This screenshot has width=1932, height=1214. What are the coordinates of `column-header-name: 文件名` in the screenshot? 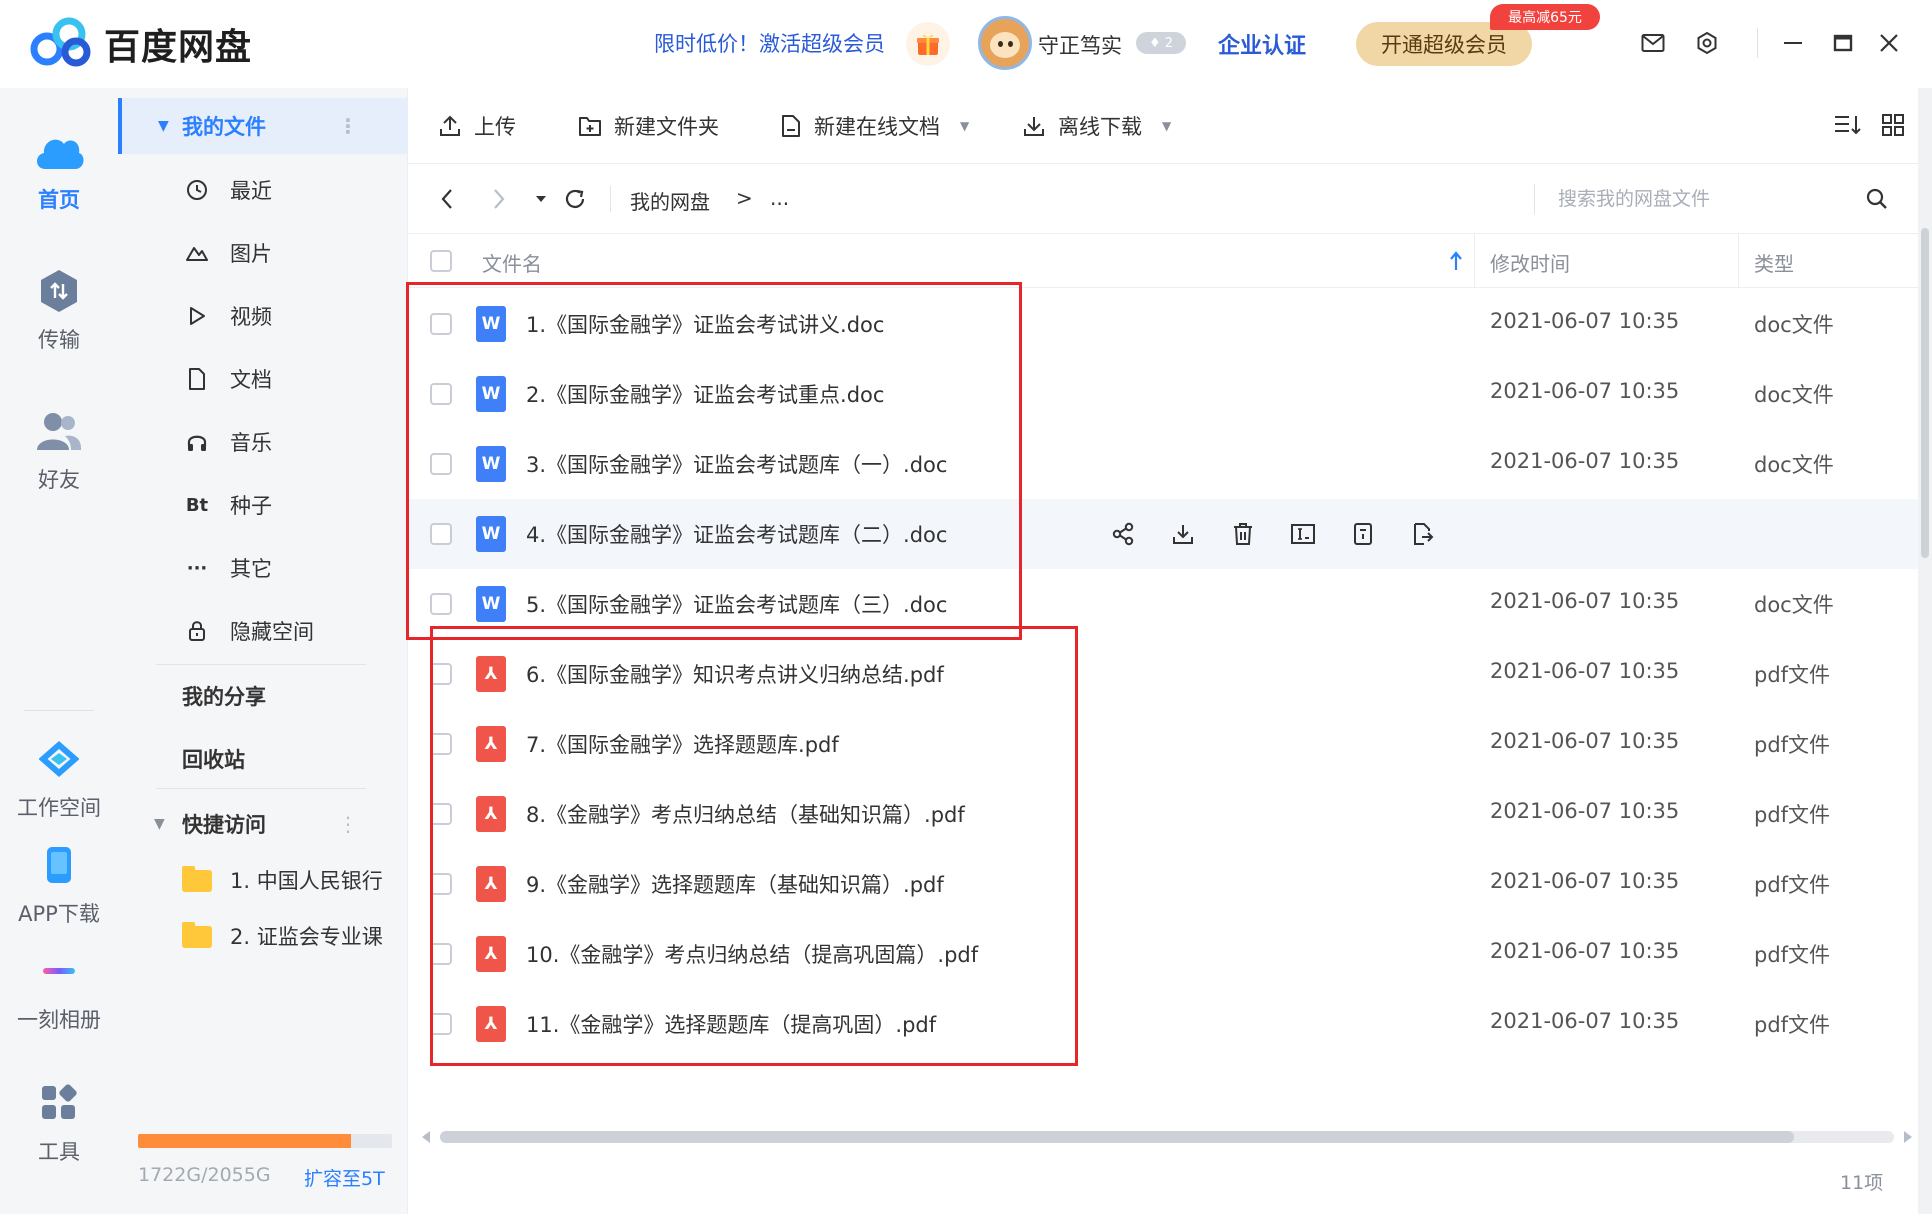 It's located at (512, 262).